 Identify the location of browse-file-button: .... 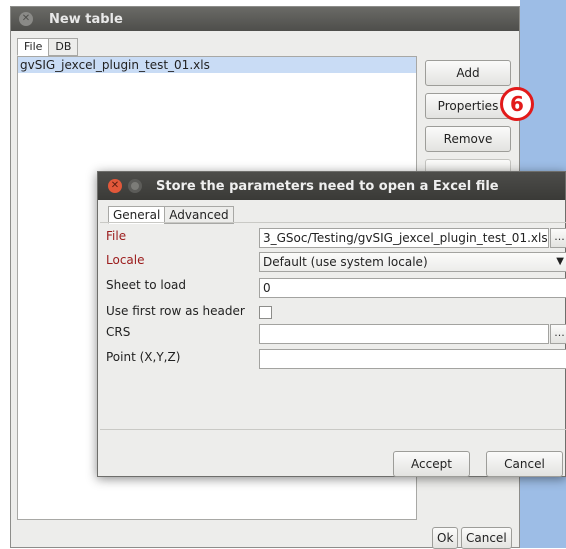
(558, 238).